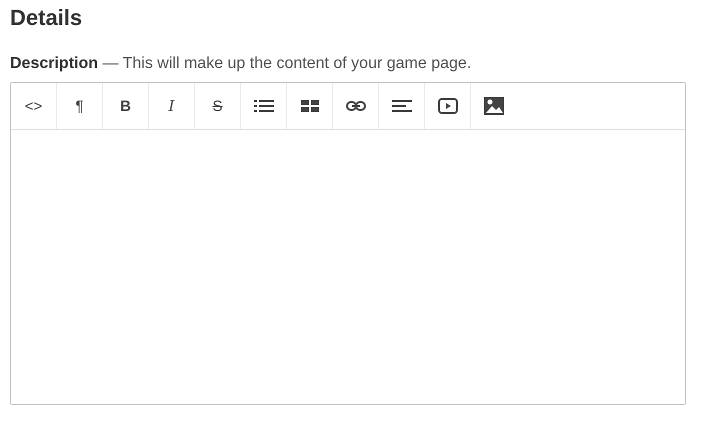 The image size is (702, 427). What do you see at coordinates (494, 106) in the screenshot?
I see `image-icon` at bounding box center [494, 106].